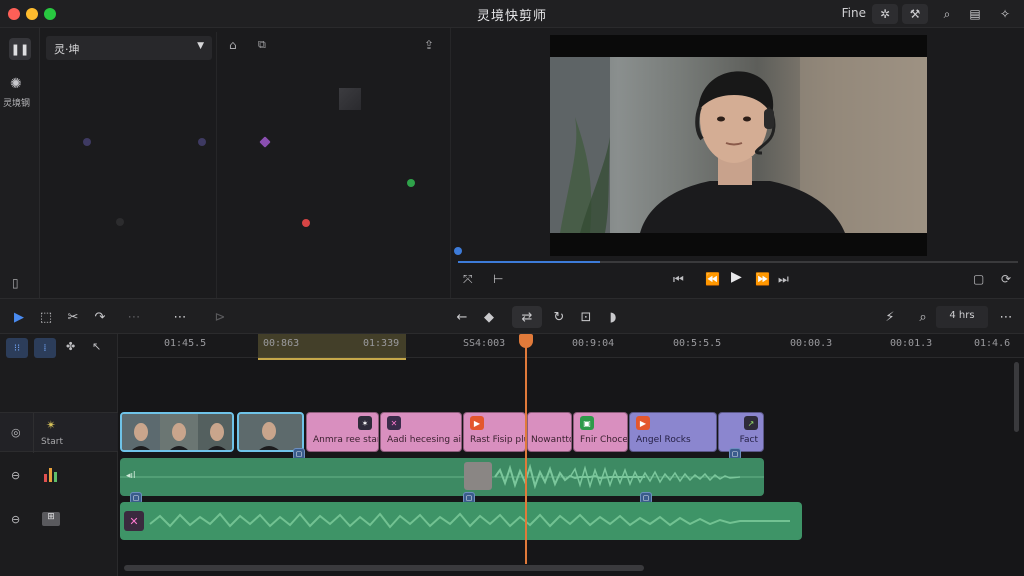 The height and width of the screenshot is (576, 1024). What do you see at coordinates (96, 346) in the screenshot?
I see `magnet-icon: ↖` at bounding box center [96, 346].